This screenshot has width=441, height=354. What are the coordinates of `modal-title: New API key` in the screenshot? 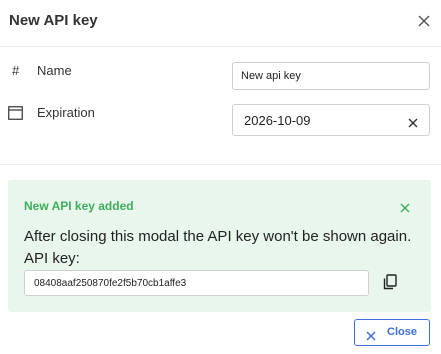 It's located at (53, 20).